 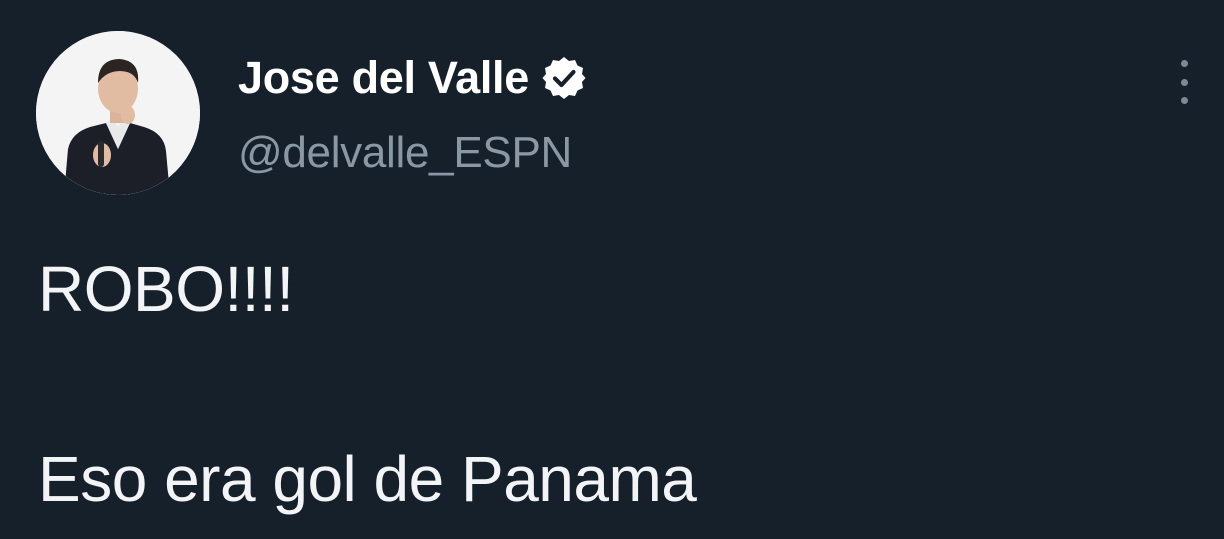 I want to click on person-photo-icon, so click(x=118, y=113).